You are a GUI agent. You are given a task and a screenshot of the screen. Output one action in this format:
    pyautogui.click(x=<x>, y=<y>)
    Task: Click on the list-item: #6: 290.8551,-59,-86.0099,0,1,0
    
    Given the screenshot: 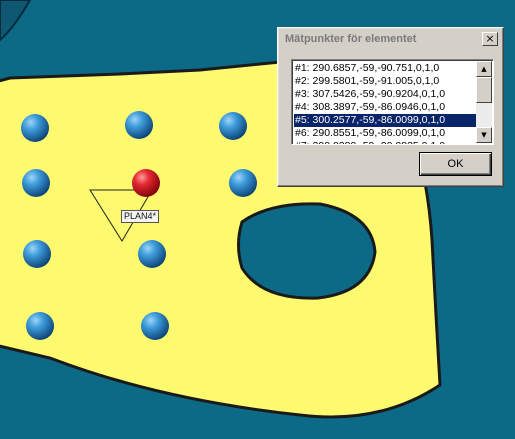 What is the action you would take?
    pyautogui.click(x=385, y=133)
    